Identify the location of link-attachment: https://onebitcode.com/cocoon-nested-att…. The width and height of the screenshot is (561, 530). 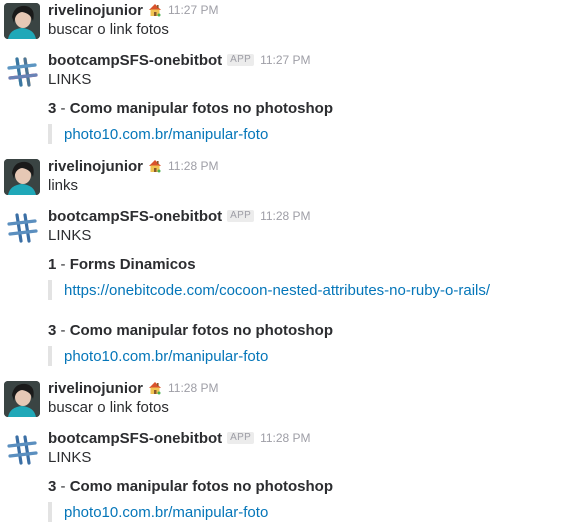
(269, 290).